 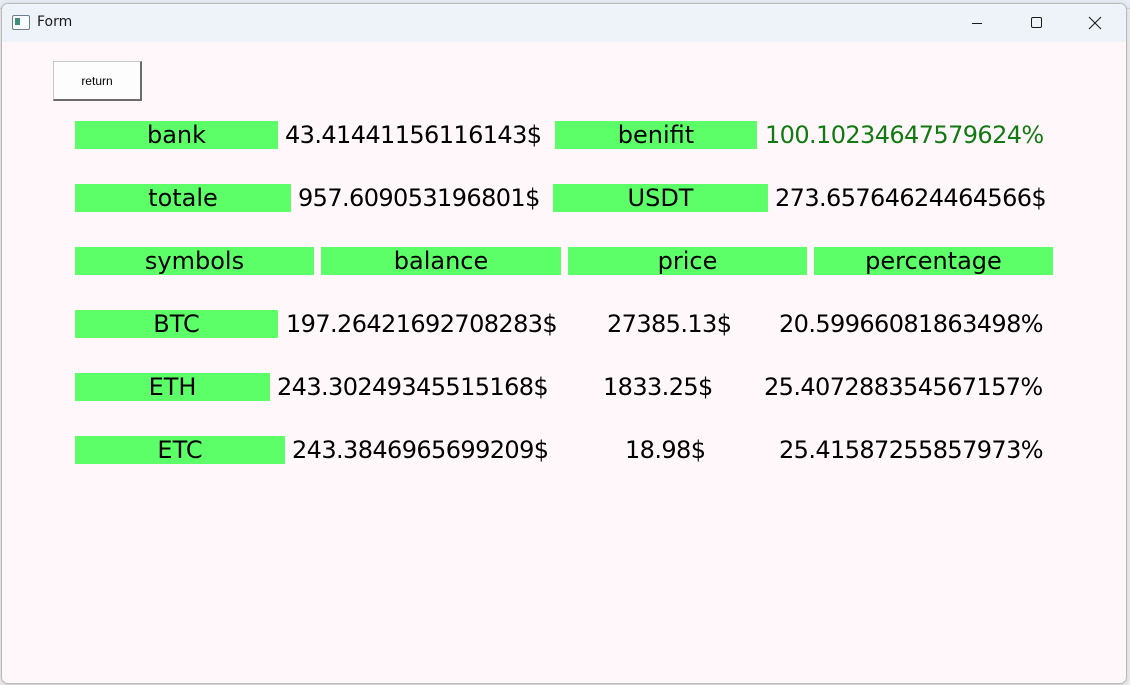 What do you see at coordinates (687, 261) in the screenshot?
I see `header-price: price` at bounding box center [687, 261].